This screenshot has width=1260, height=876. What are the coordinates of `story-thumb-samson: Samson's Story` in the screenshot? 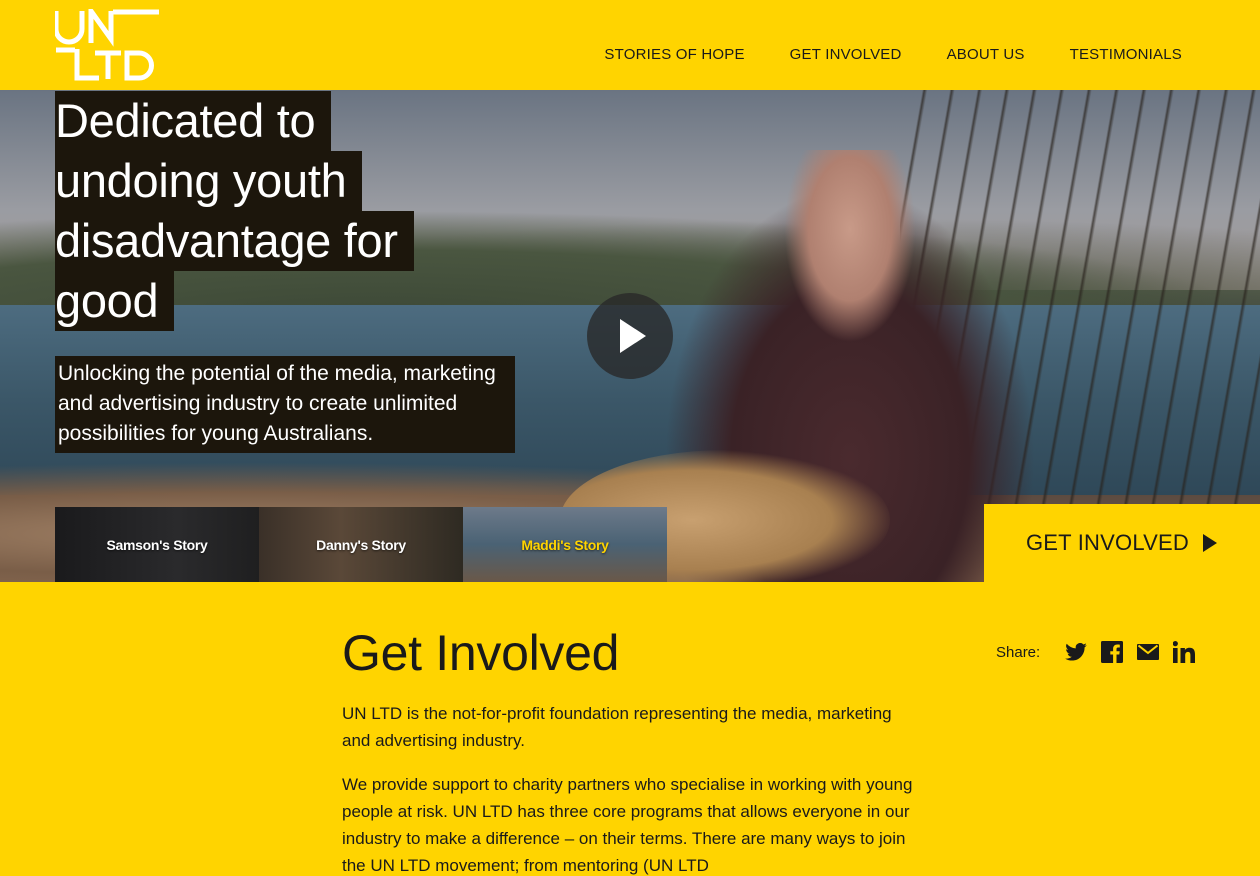 It's located at (157, 544).